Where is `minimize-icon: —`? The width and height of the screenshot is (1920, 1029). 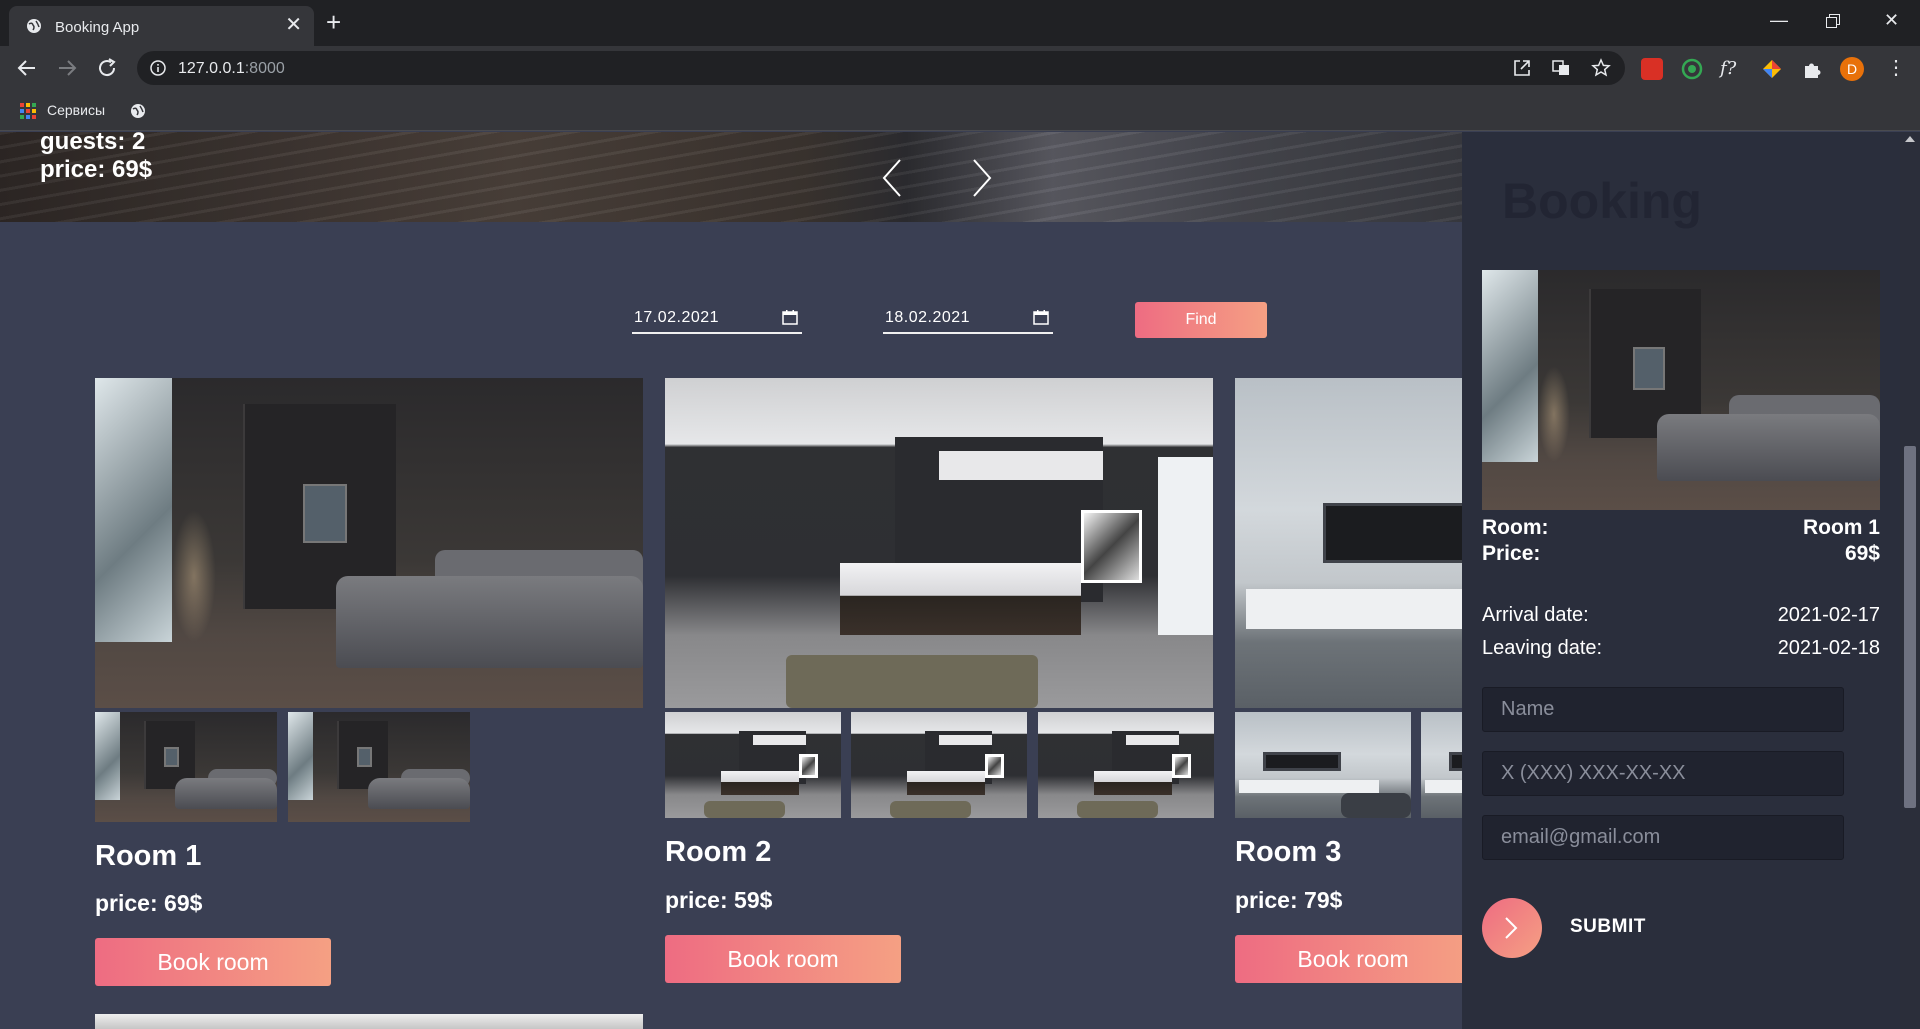 minimize-icon: — is located at coordinates (1779, 20).